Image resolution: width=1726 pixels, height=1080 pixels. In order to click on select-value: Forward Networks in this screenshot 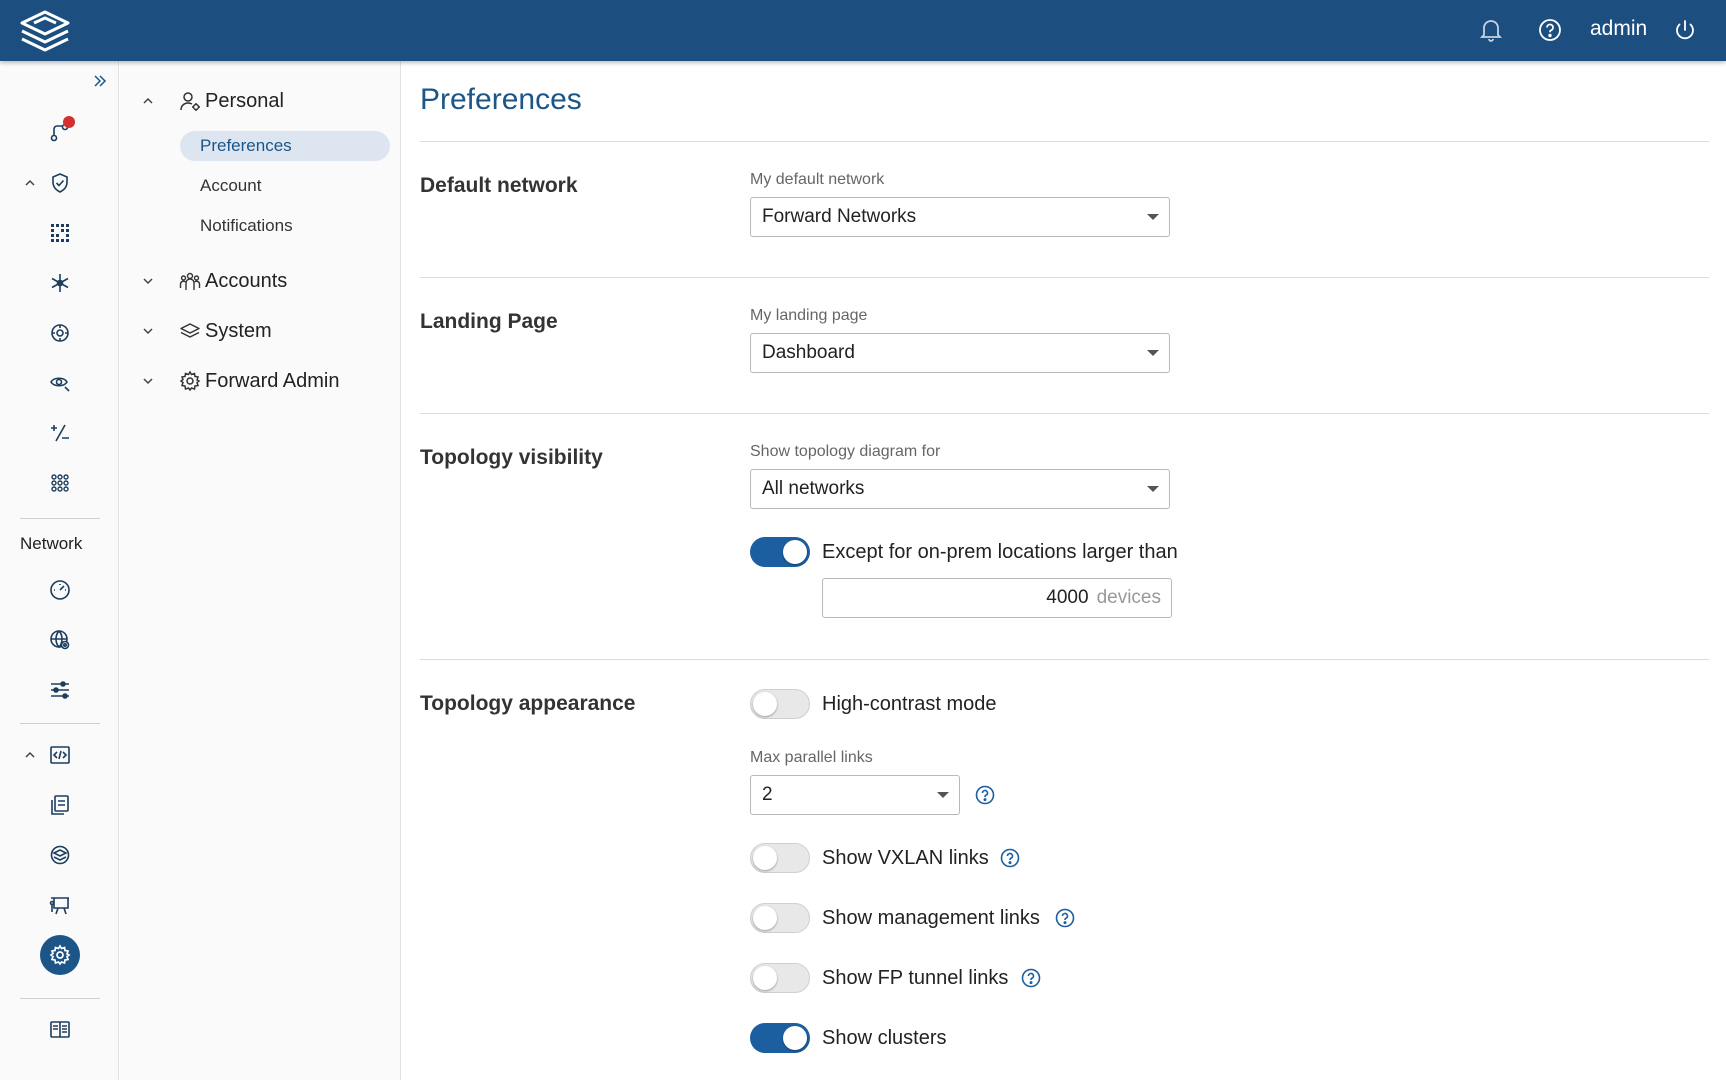, I will do `click(839, 216)`.